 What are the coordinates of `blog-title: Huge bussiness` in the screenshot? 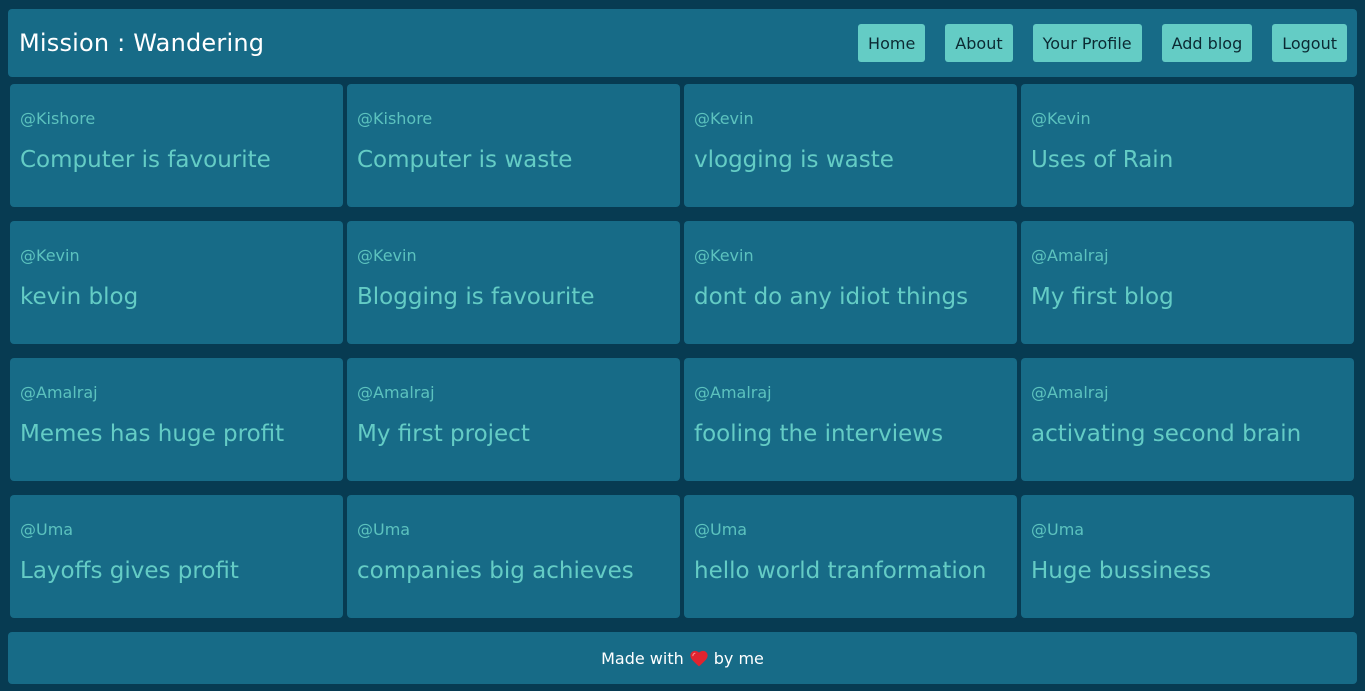 It's located at (1187, 571).